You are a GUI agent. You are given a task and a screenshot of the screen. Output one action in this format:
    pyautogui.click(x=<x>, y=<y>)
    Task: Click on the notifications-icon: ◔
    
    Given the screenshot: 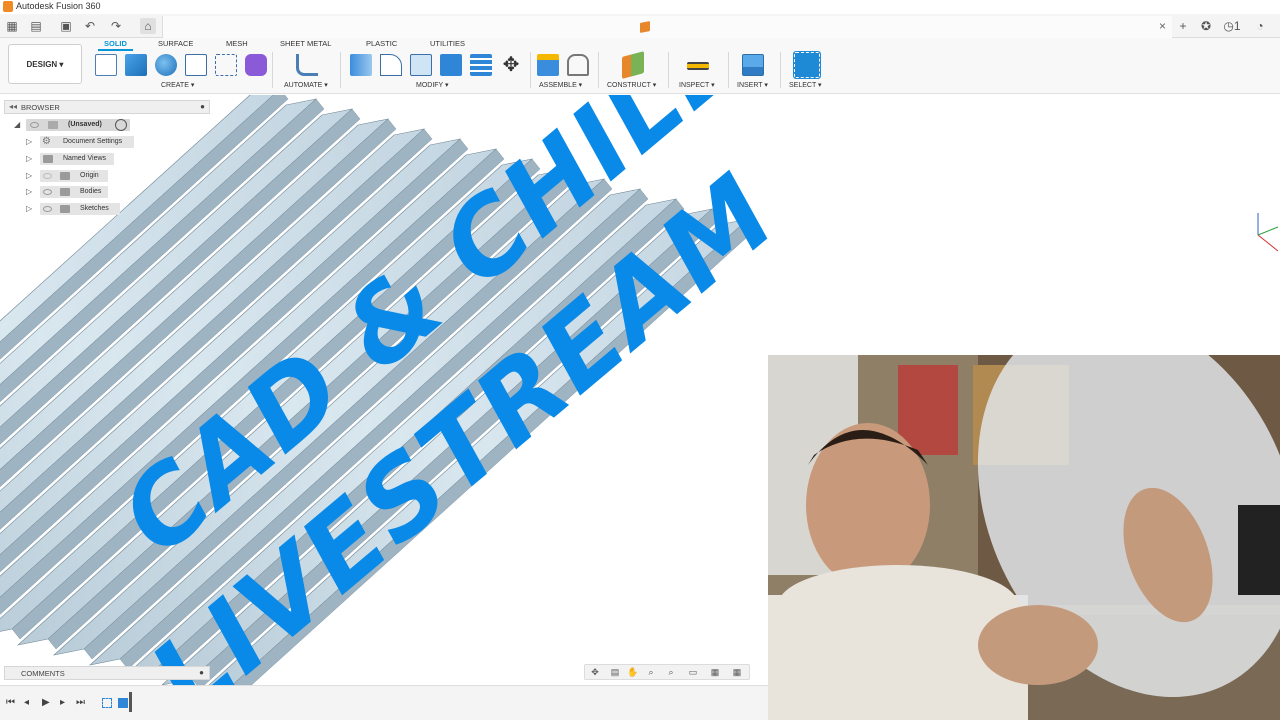 What is the action you would take?
    pyautogui.click(x=1260, y=26)
    